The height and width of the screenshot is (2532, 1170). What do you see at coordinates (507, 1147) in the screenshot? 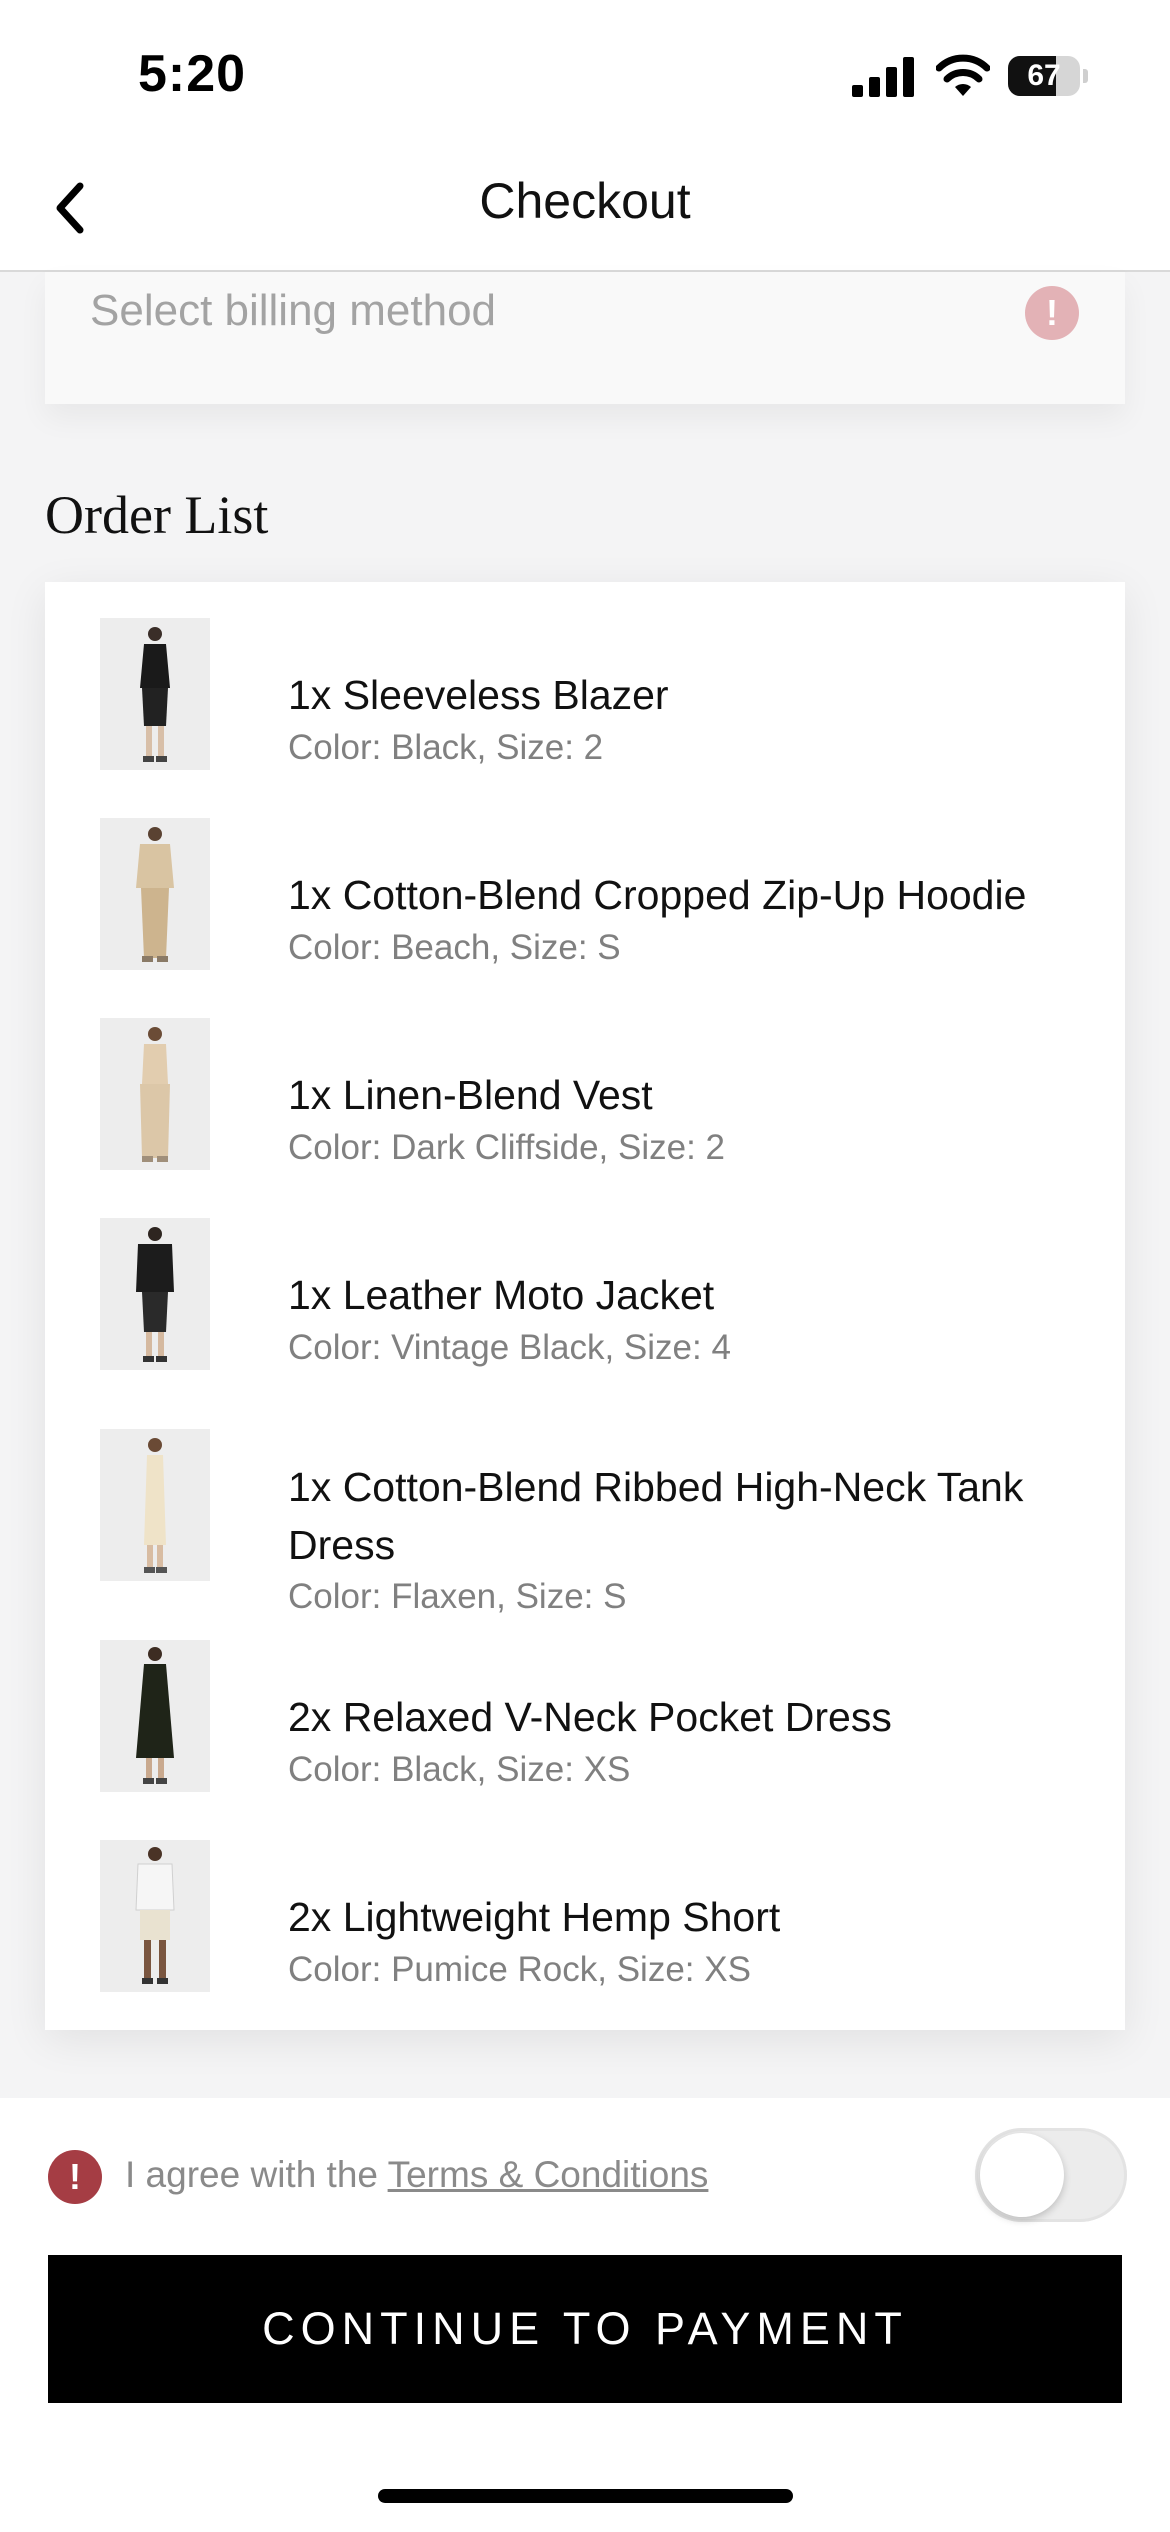
I see `item-detail: Color: Dark Cliffside, Size: 2` at bounding box center [507, 1147].